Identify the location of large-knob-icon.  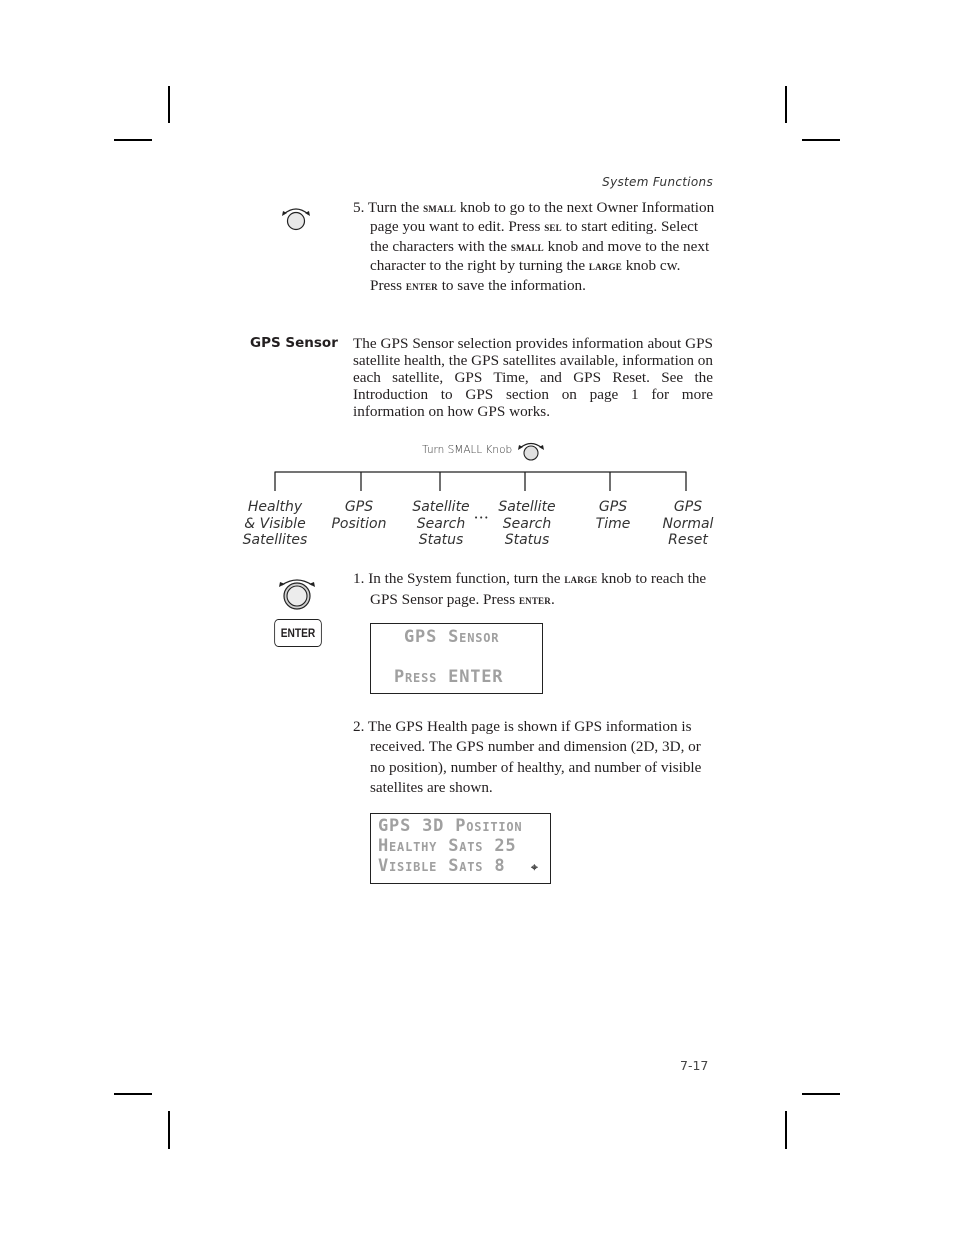
(297, 594).